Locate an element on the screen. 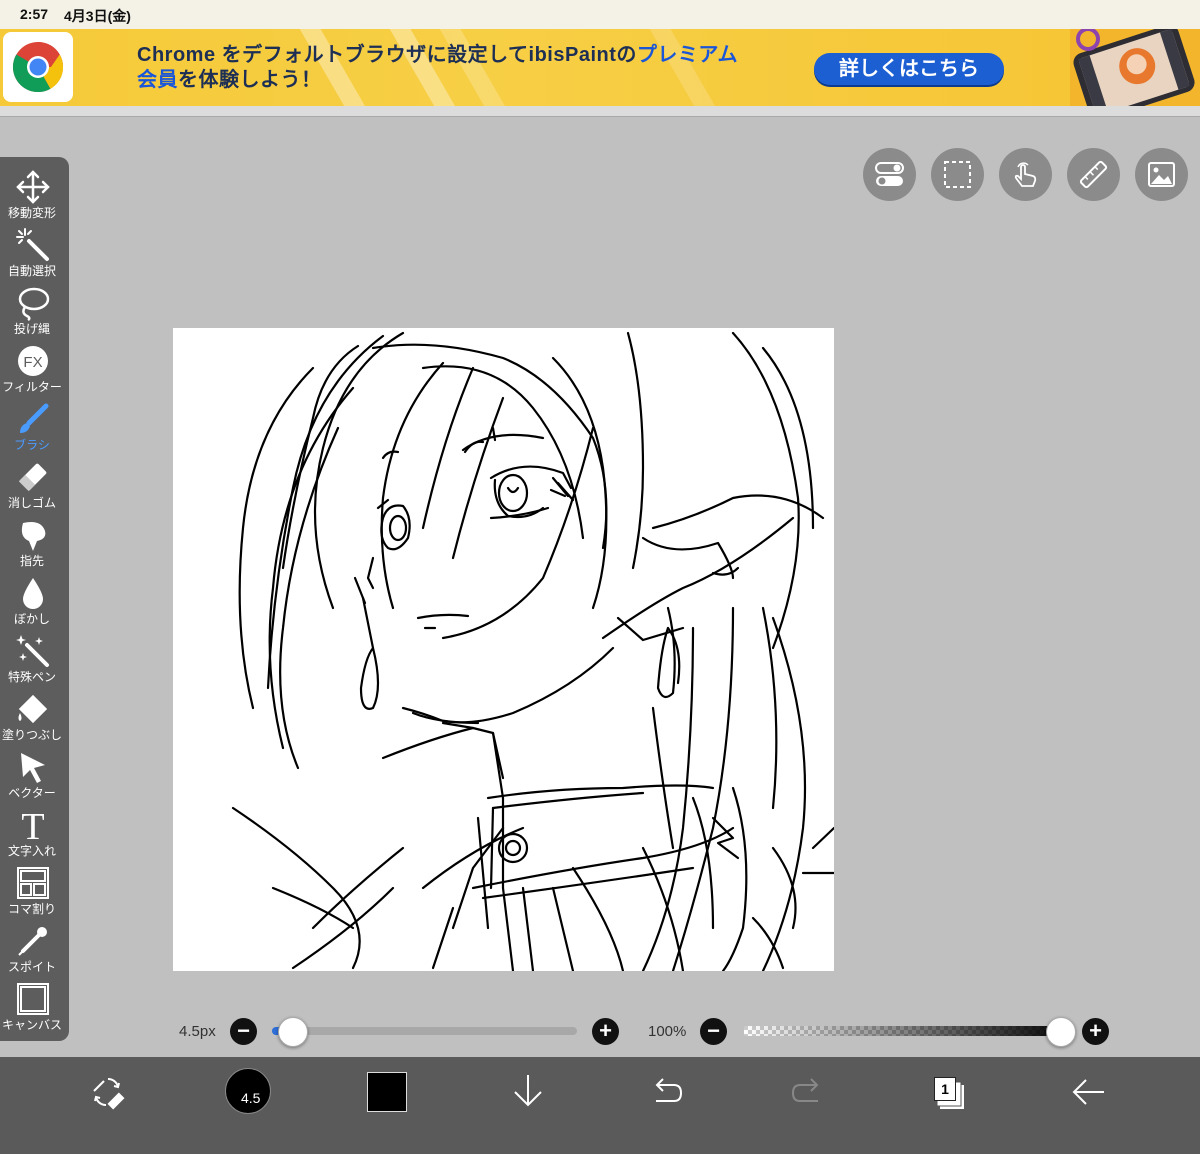 Image resolution: width=1200 pixels, height=1154 pixels. ad-text-2: を体験しよう！ is located at coordinates (250, 80).